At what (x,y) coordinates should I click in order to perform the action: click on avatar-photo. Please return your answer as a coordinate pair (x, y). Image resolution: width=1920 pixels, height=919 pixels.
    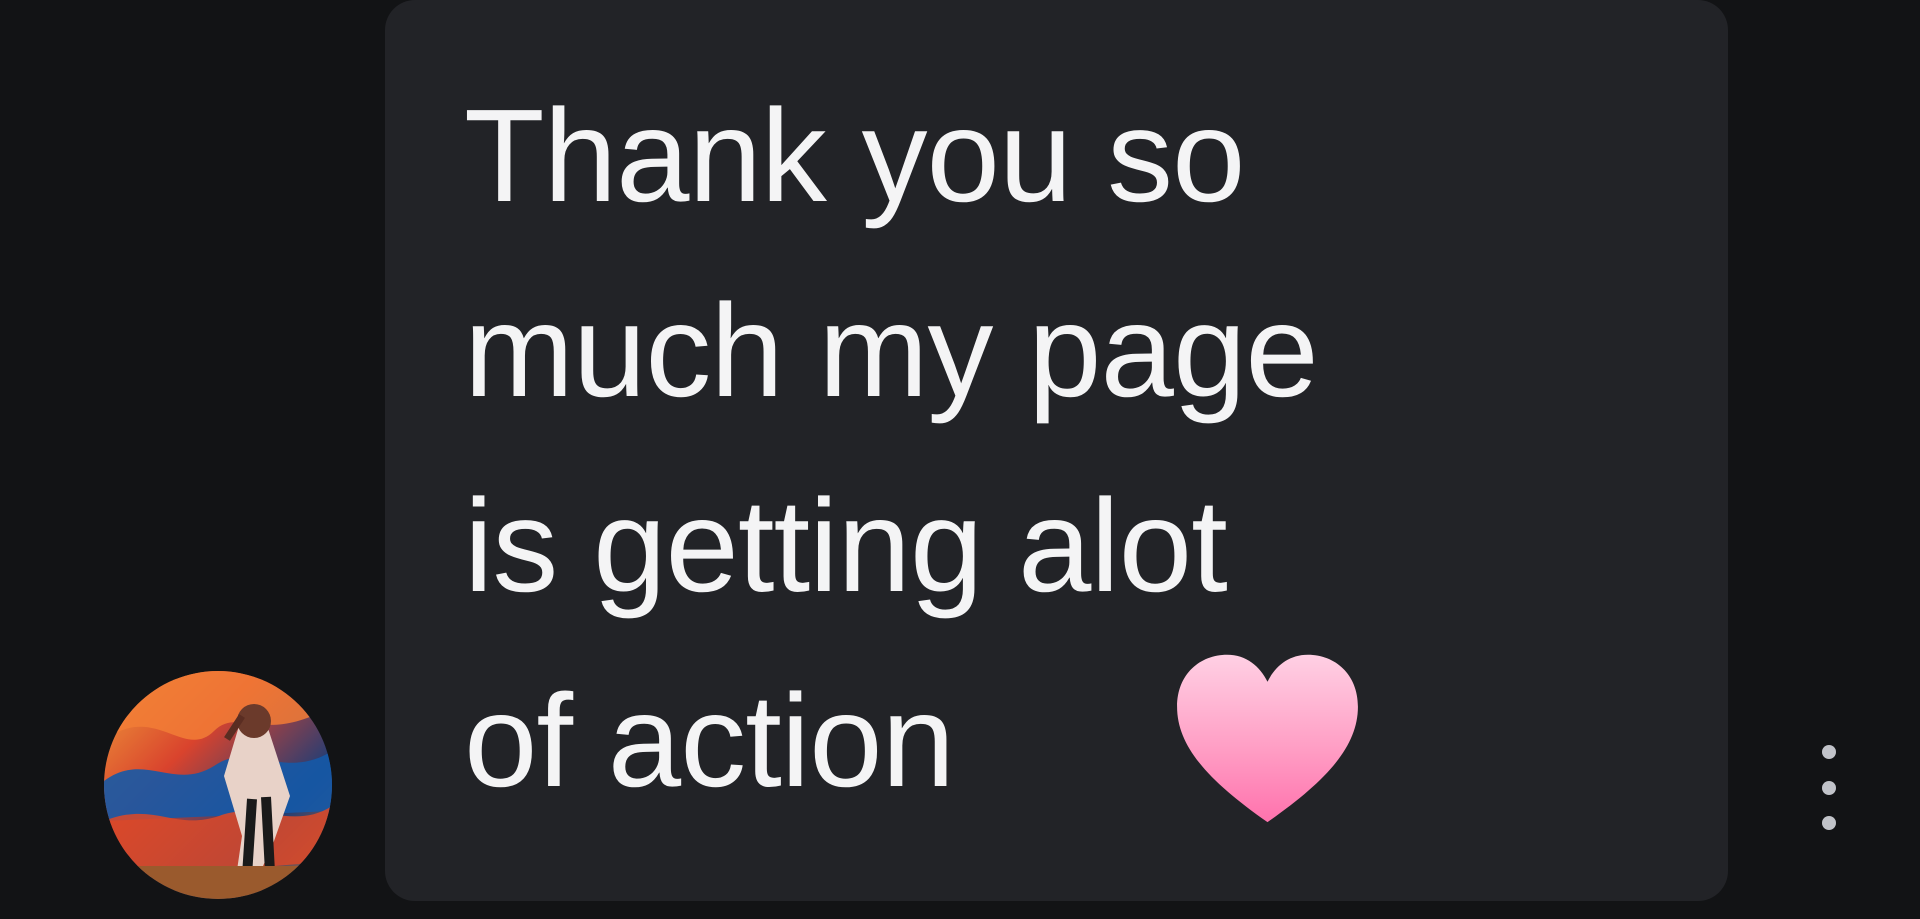
    Looking at the image, I should click on (218, 785).